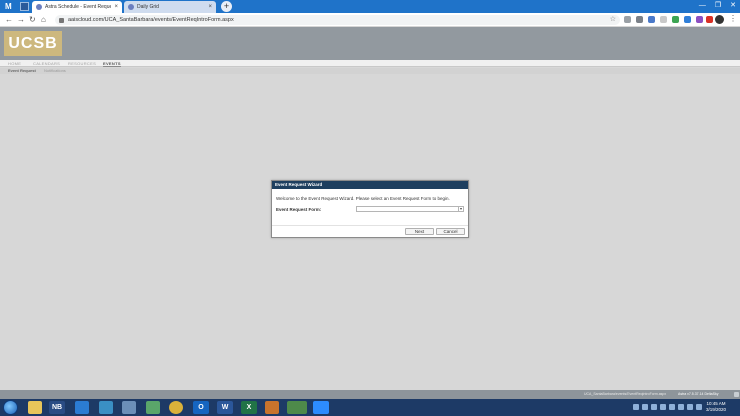  Describe the element at coordinates (33, 43) in the screenshot. I see `ucsb-logo: UCSB` at that location.